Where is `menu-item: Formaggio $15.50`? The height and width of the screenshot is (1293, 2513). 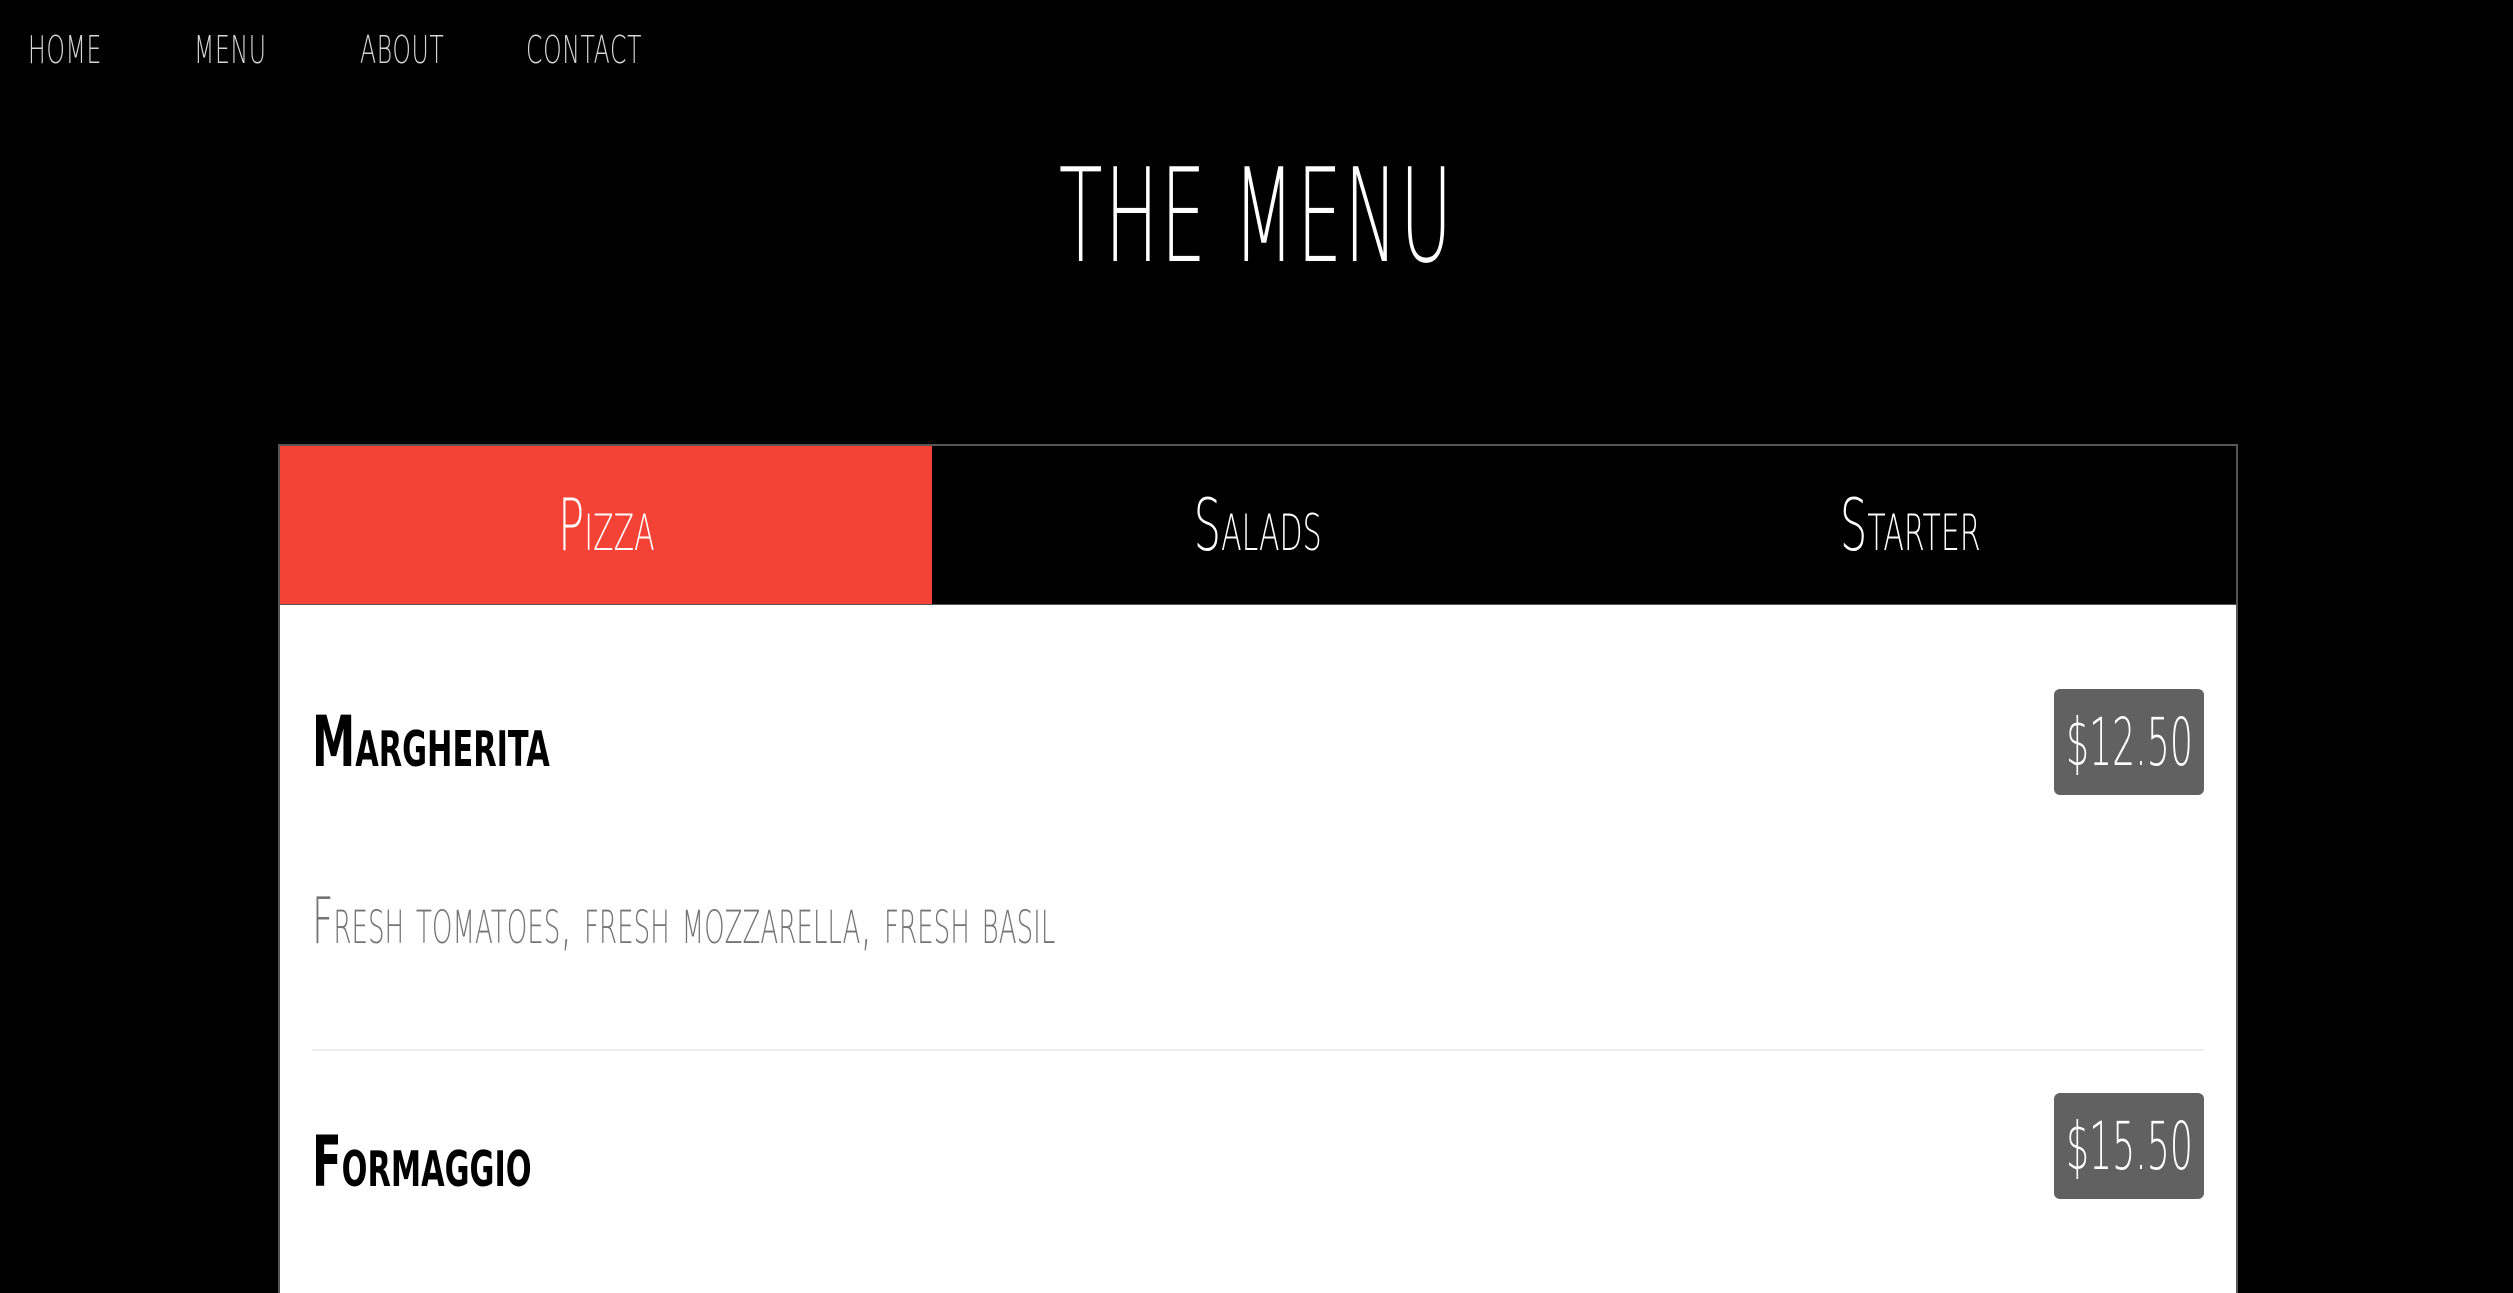
menu-item: Formaggio $15.50 is located at coordinates (1258, 1172).